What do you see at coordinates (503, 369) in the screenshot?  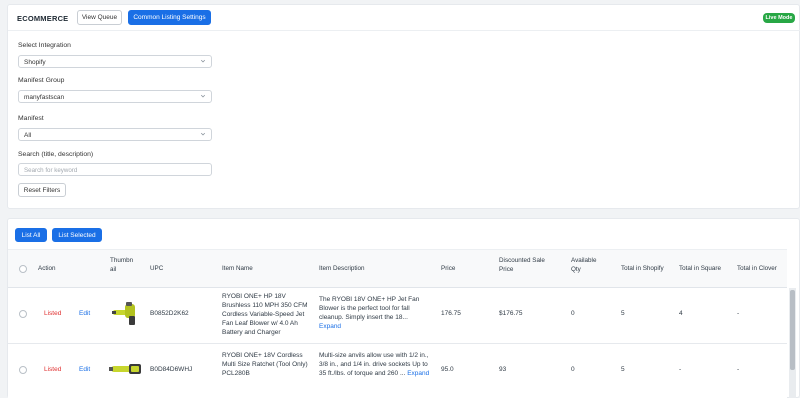 I see `discounted-price-value: 93` at bounding box center [503, 369].